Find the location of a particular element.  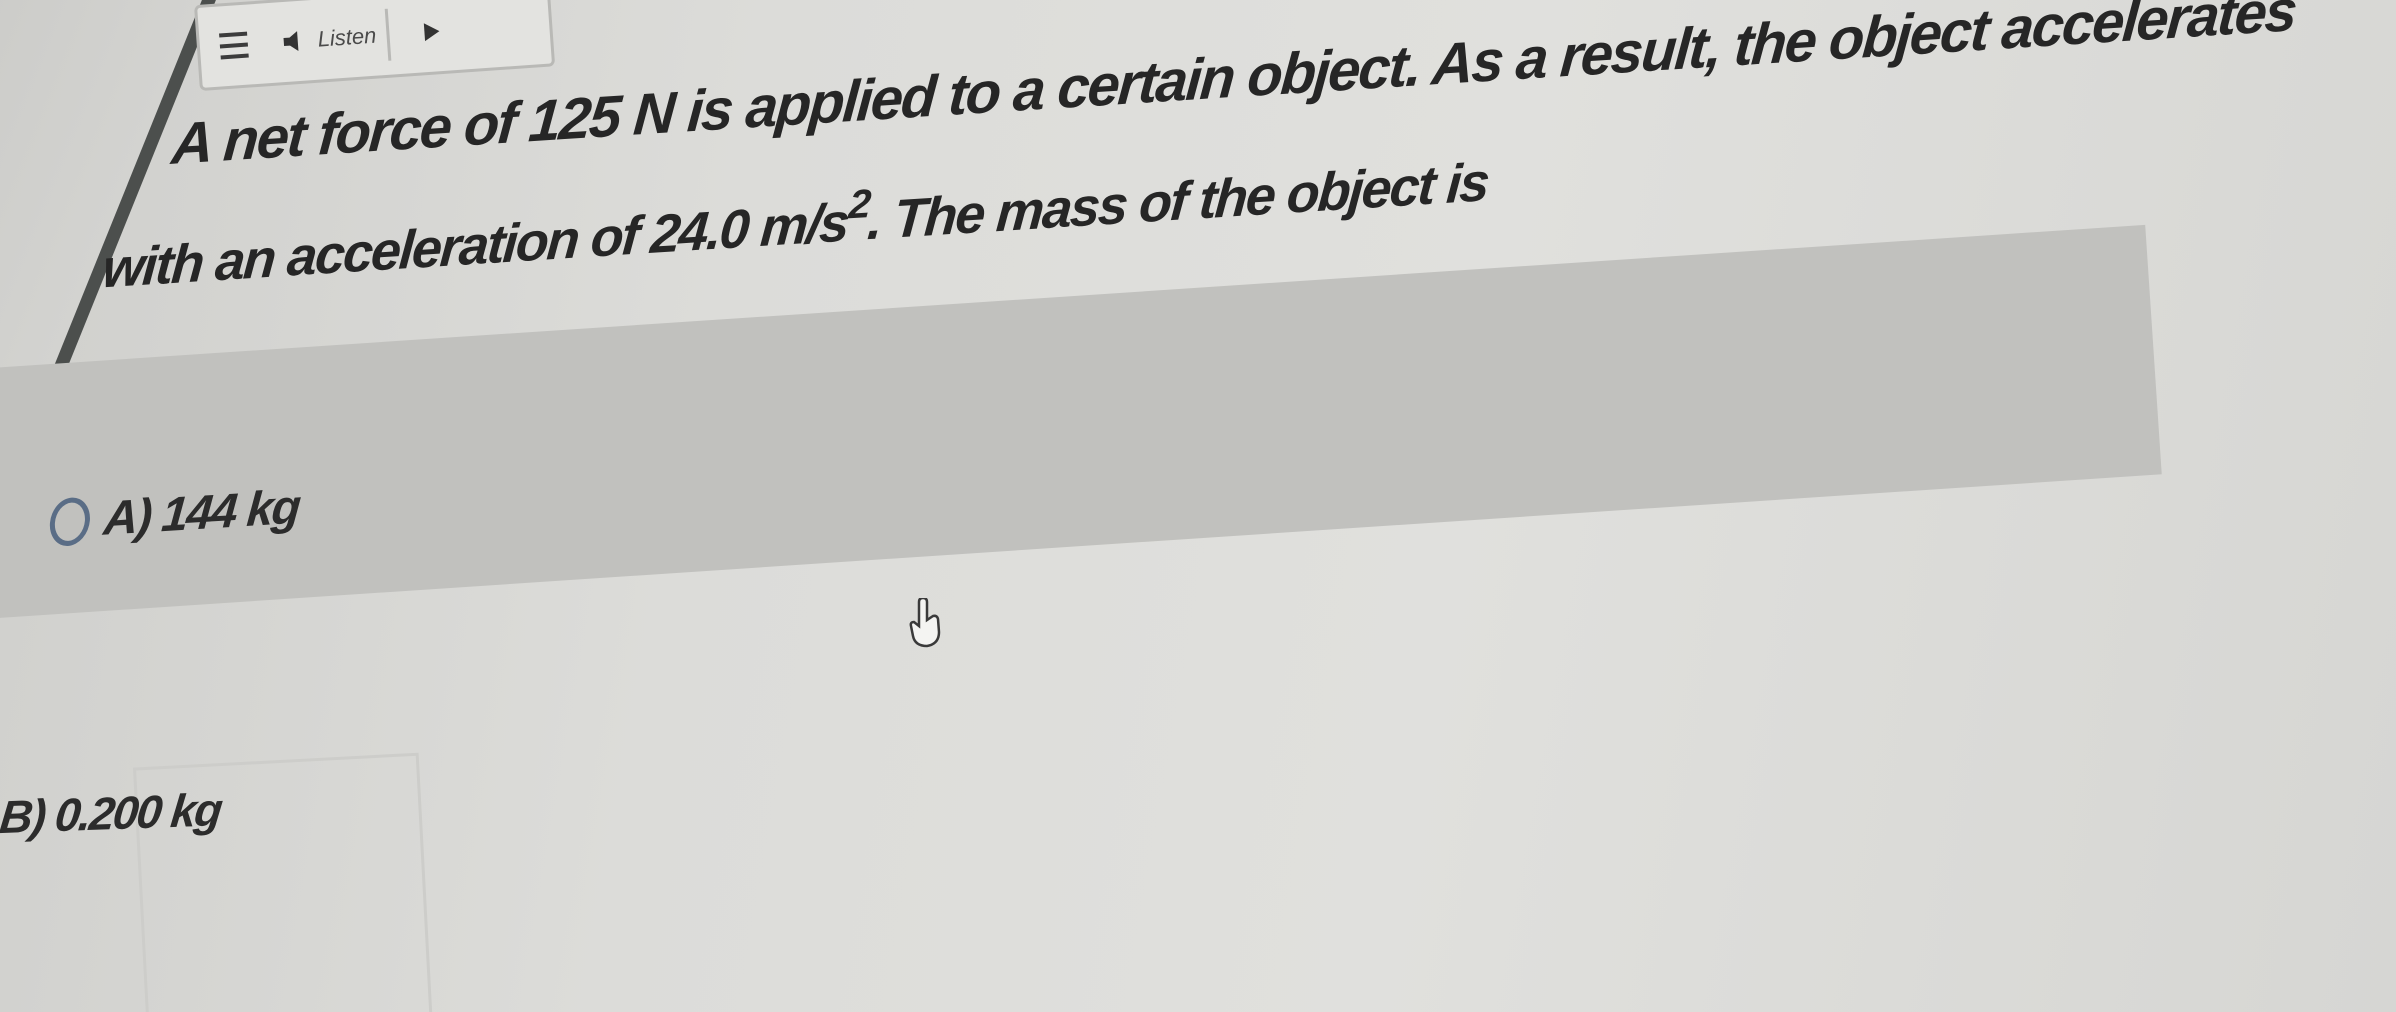

speaker-icon is located at coordinates (295, 41).